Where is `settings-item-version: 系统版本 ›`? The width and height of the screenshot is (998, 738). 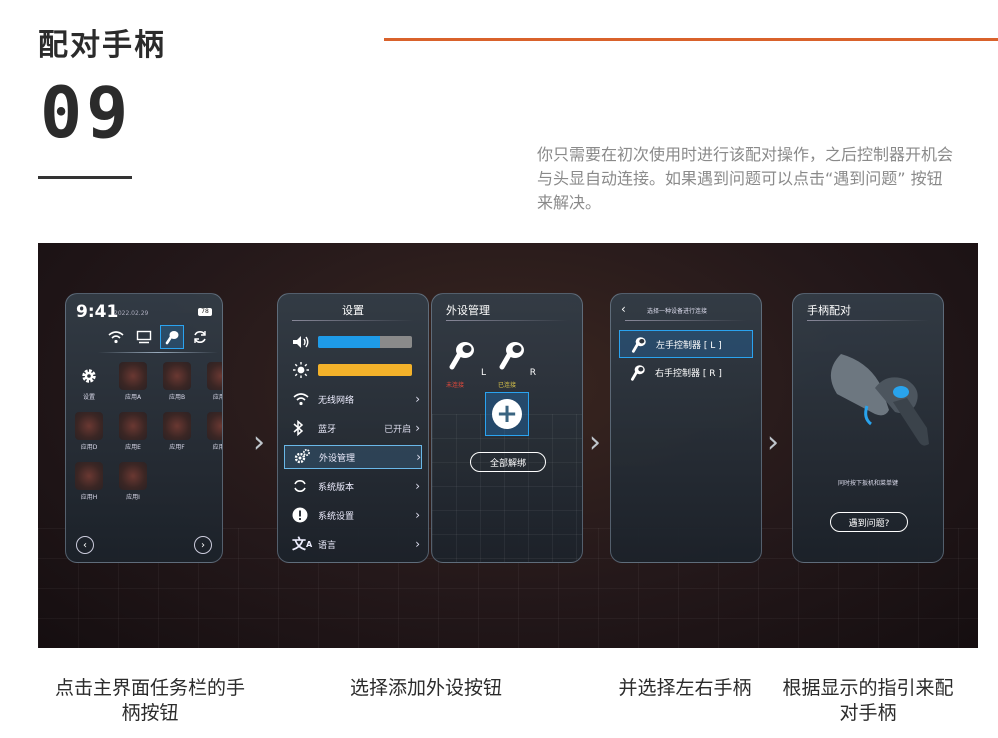
settings-item-version: 系统版本 › is located at coordinates (356, 486).